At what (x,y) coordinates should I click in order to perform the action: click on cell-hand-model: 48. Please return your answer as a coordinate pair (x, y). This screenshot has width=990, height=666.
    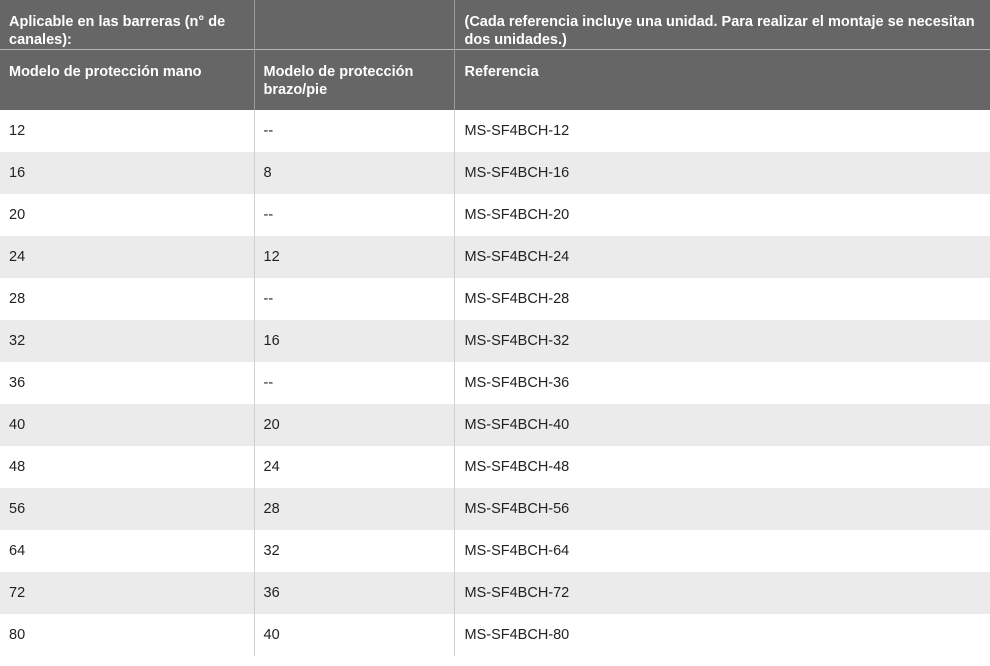
    Looking at the image, I should click on (127, 466).